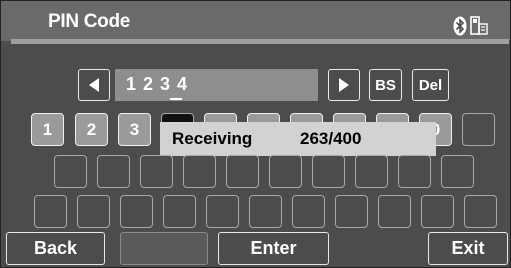 The image size is (511, 268). I want to click on exit-button: Exit, so click(468, 248).